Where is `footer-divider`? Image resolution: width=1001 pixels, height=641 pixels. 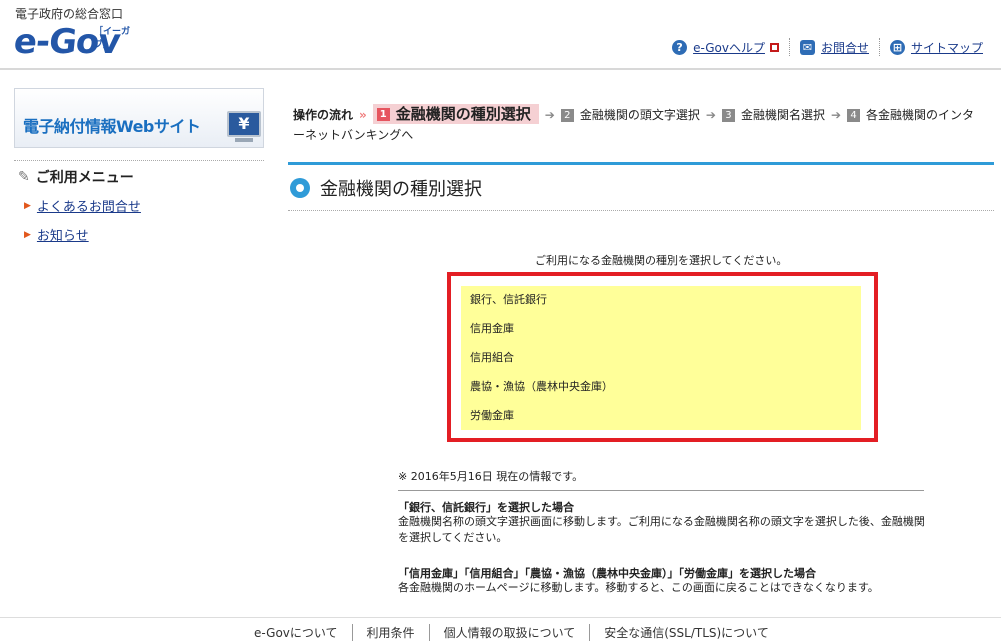
footer-divider is located at coordinates (500, 617).